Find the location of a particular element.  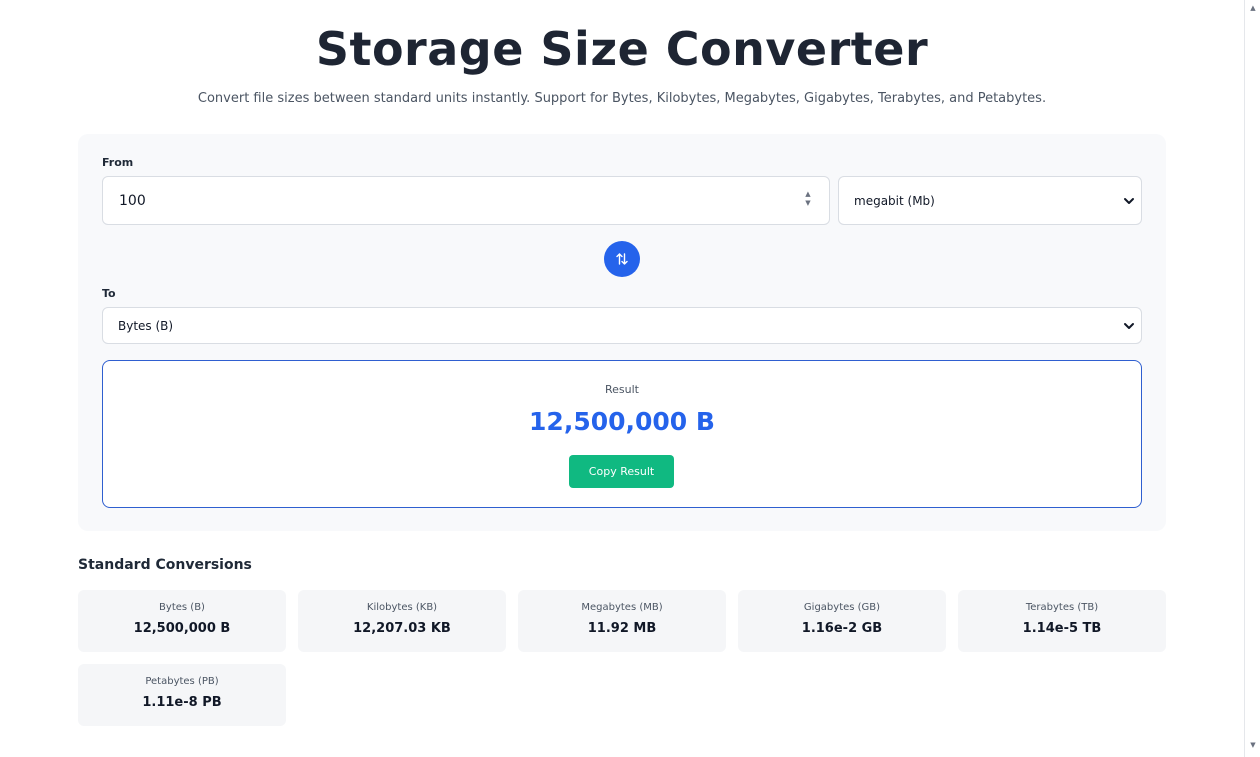

conversion-value: 11.92 MB is located at coordinates (622, 628).